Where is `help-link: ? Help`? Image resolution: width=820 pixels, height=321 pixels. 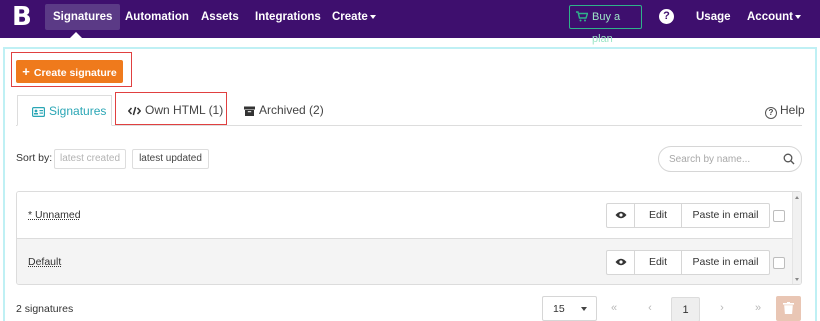
help-link: ? Help is located at coordinates (785, 110).